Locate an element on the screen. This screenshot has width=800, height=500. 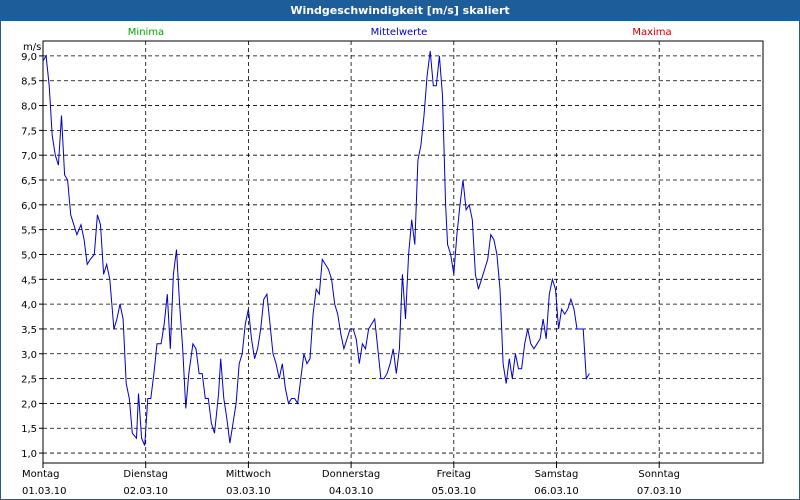
x-tick-day-label: Dienstag is located at coordinates (145, 474).